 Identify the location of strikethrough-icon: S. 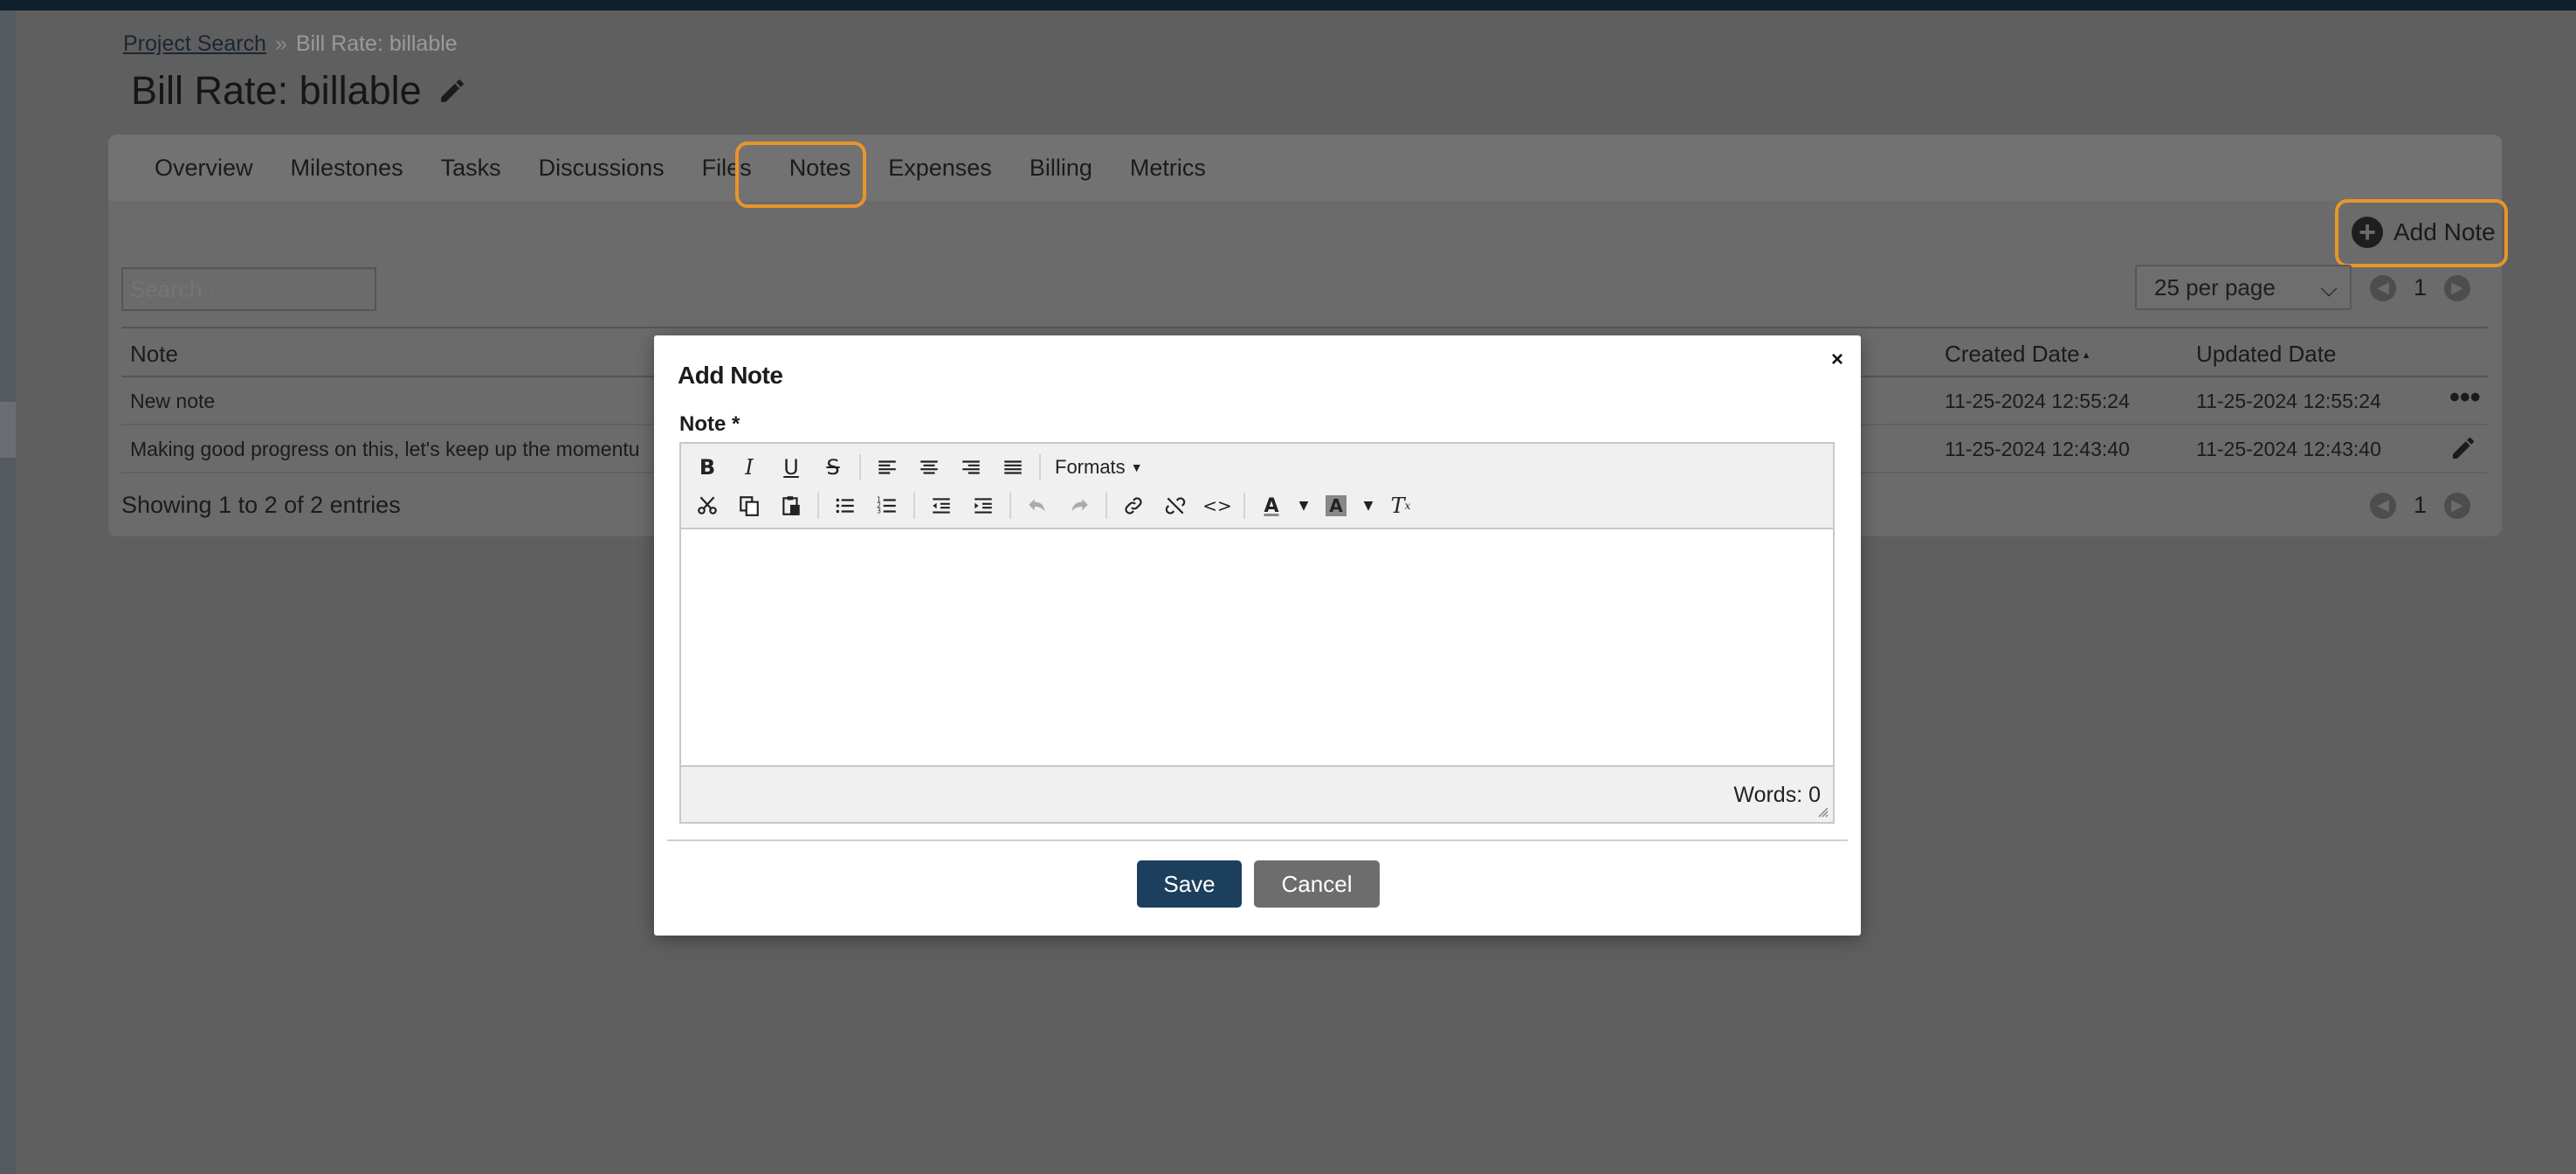
(833, 468).